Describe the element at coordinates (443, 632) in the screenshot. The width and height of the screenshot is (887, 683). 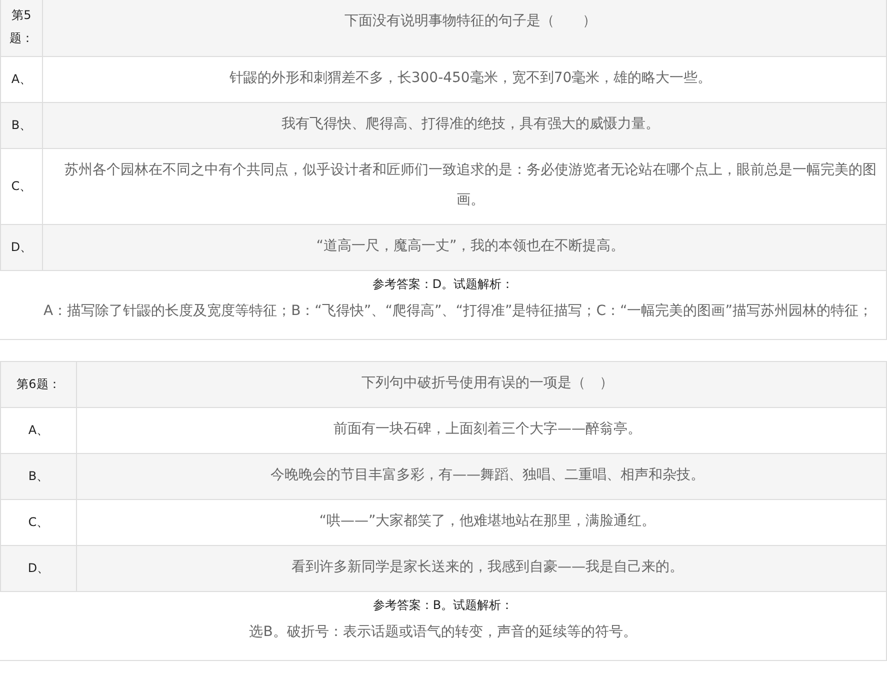
I see `explanation-text: 选B。破折号：表示话题或语气的转变，声音的延续等的符号。` at that location.